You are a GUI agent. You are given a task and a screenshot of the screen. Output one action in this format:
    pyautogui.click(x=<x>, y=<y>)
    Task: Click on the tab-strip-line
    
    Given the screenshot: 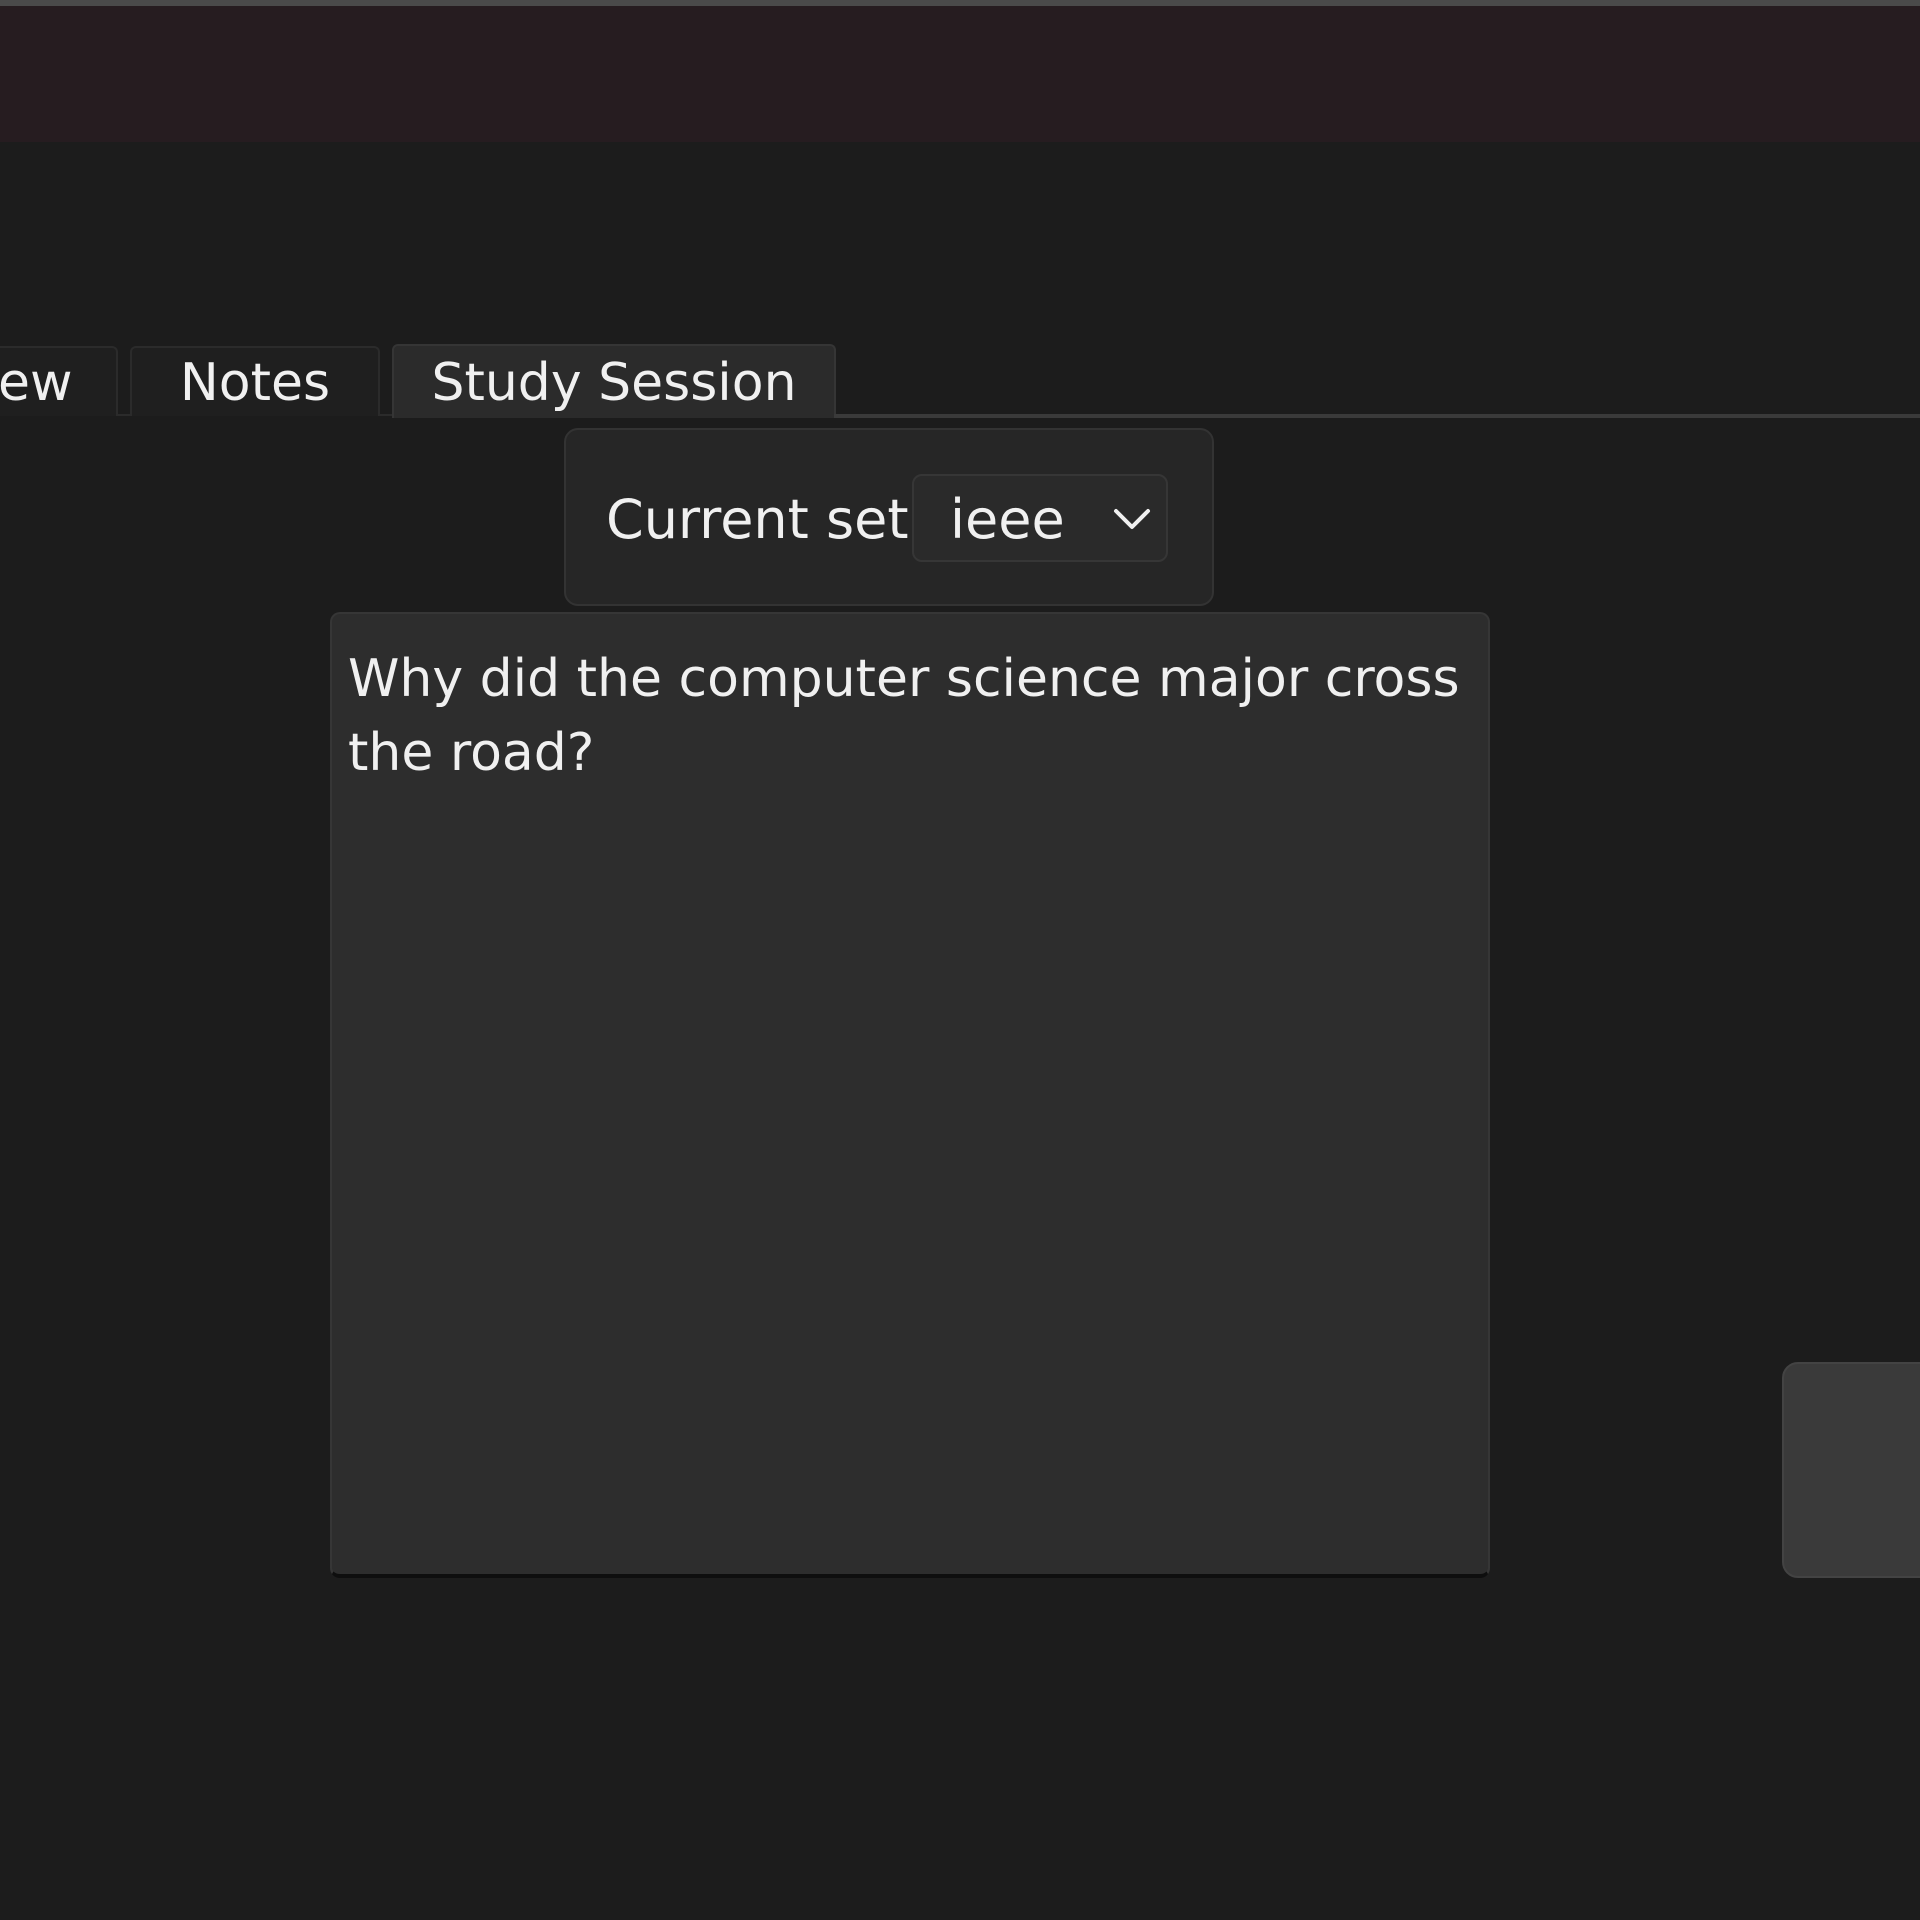 What is the action you would take?
    pyautogui.click(x=1377, y=416)
    